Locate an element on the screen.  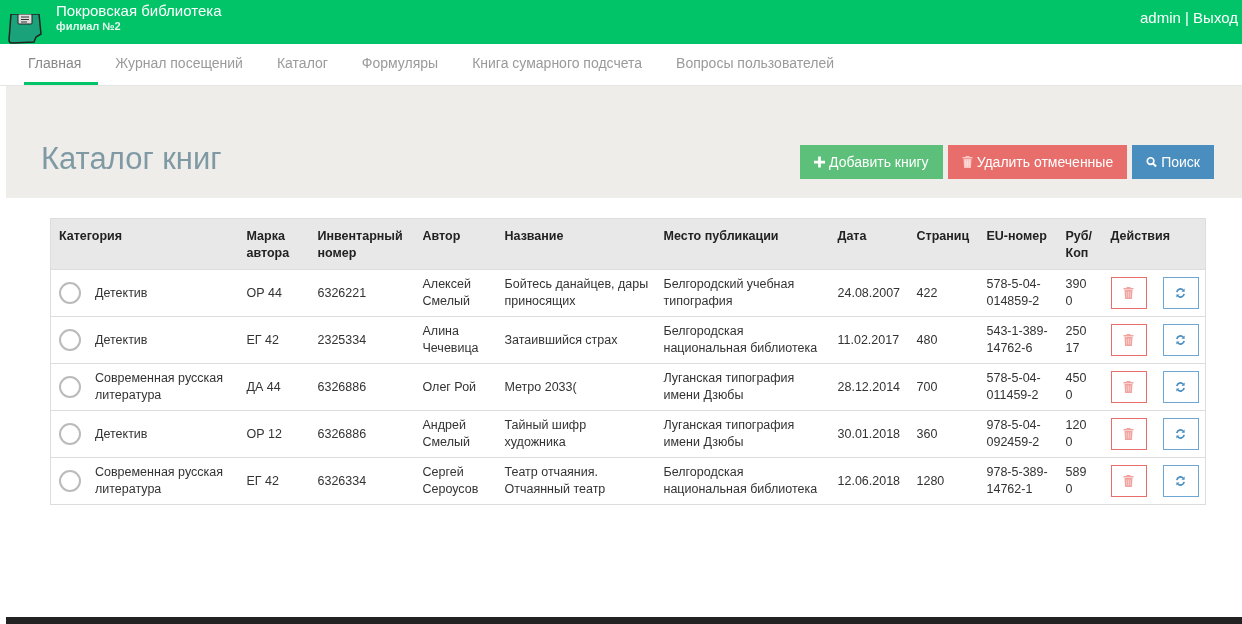
table-cell: Бойтесь данайцев, дары приносящих is located at coordinates (576, 293).